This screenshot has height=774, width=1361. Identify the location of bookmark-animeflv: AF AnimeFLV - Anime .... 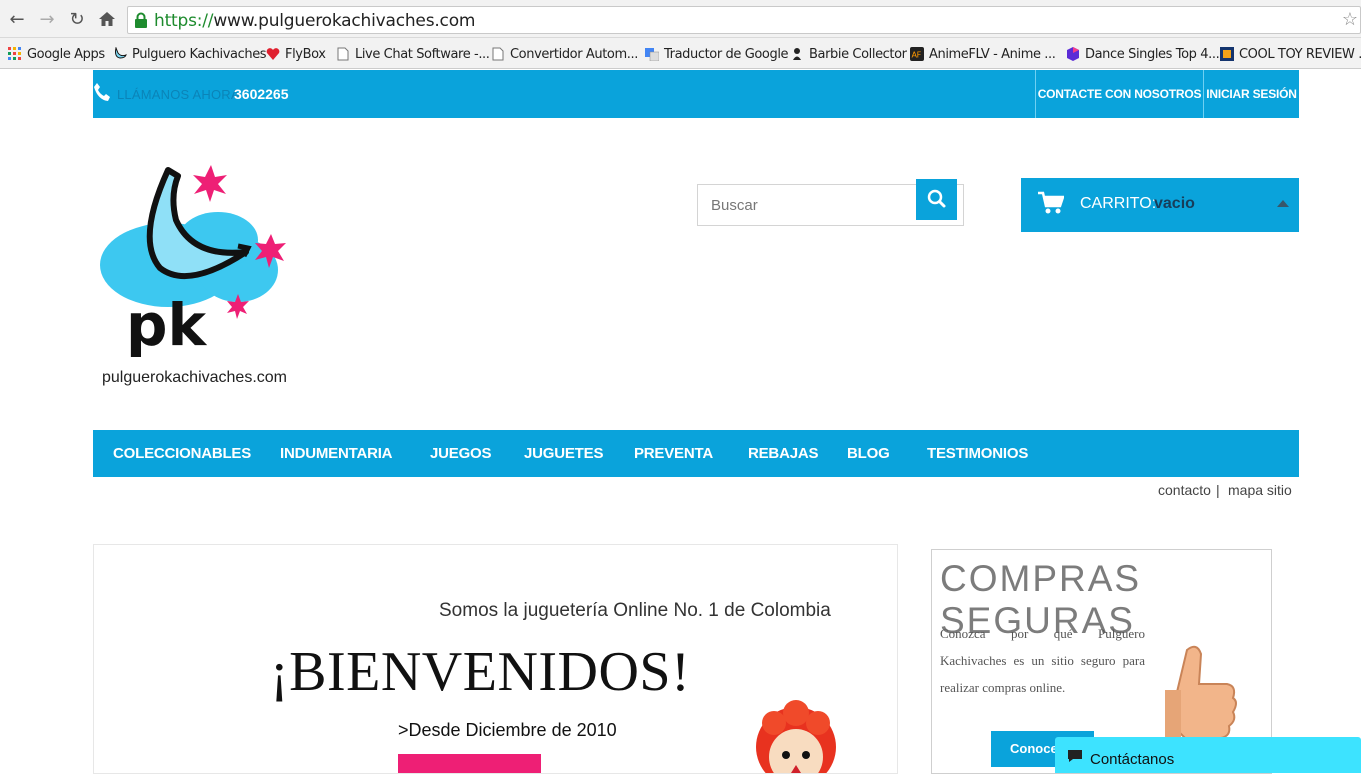
(983, 54).